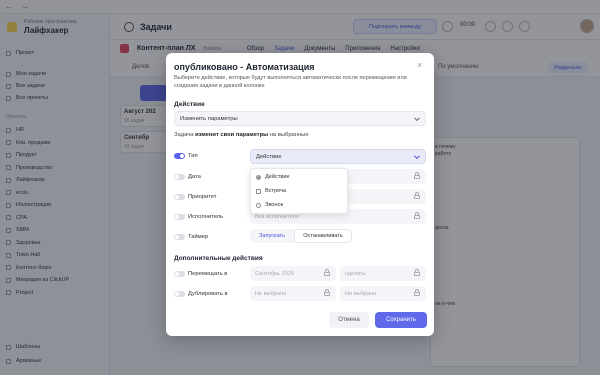 This screenshot has height=375, width=600. What do you see at coordinates (179, 237) in the screenshot?
I see `timer-toggle` at bounding box center [179, 237].